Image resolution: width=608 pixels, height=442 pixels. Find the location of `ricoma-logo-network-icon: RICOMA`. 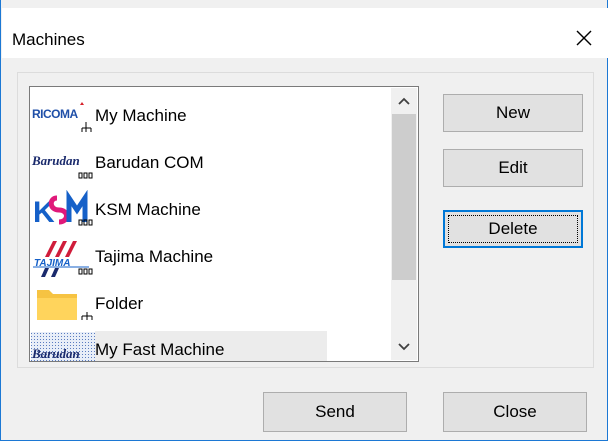

ricoma-logo-network-icon: RICOMA is located at coordinates (63, 116).